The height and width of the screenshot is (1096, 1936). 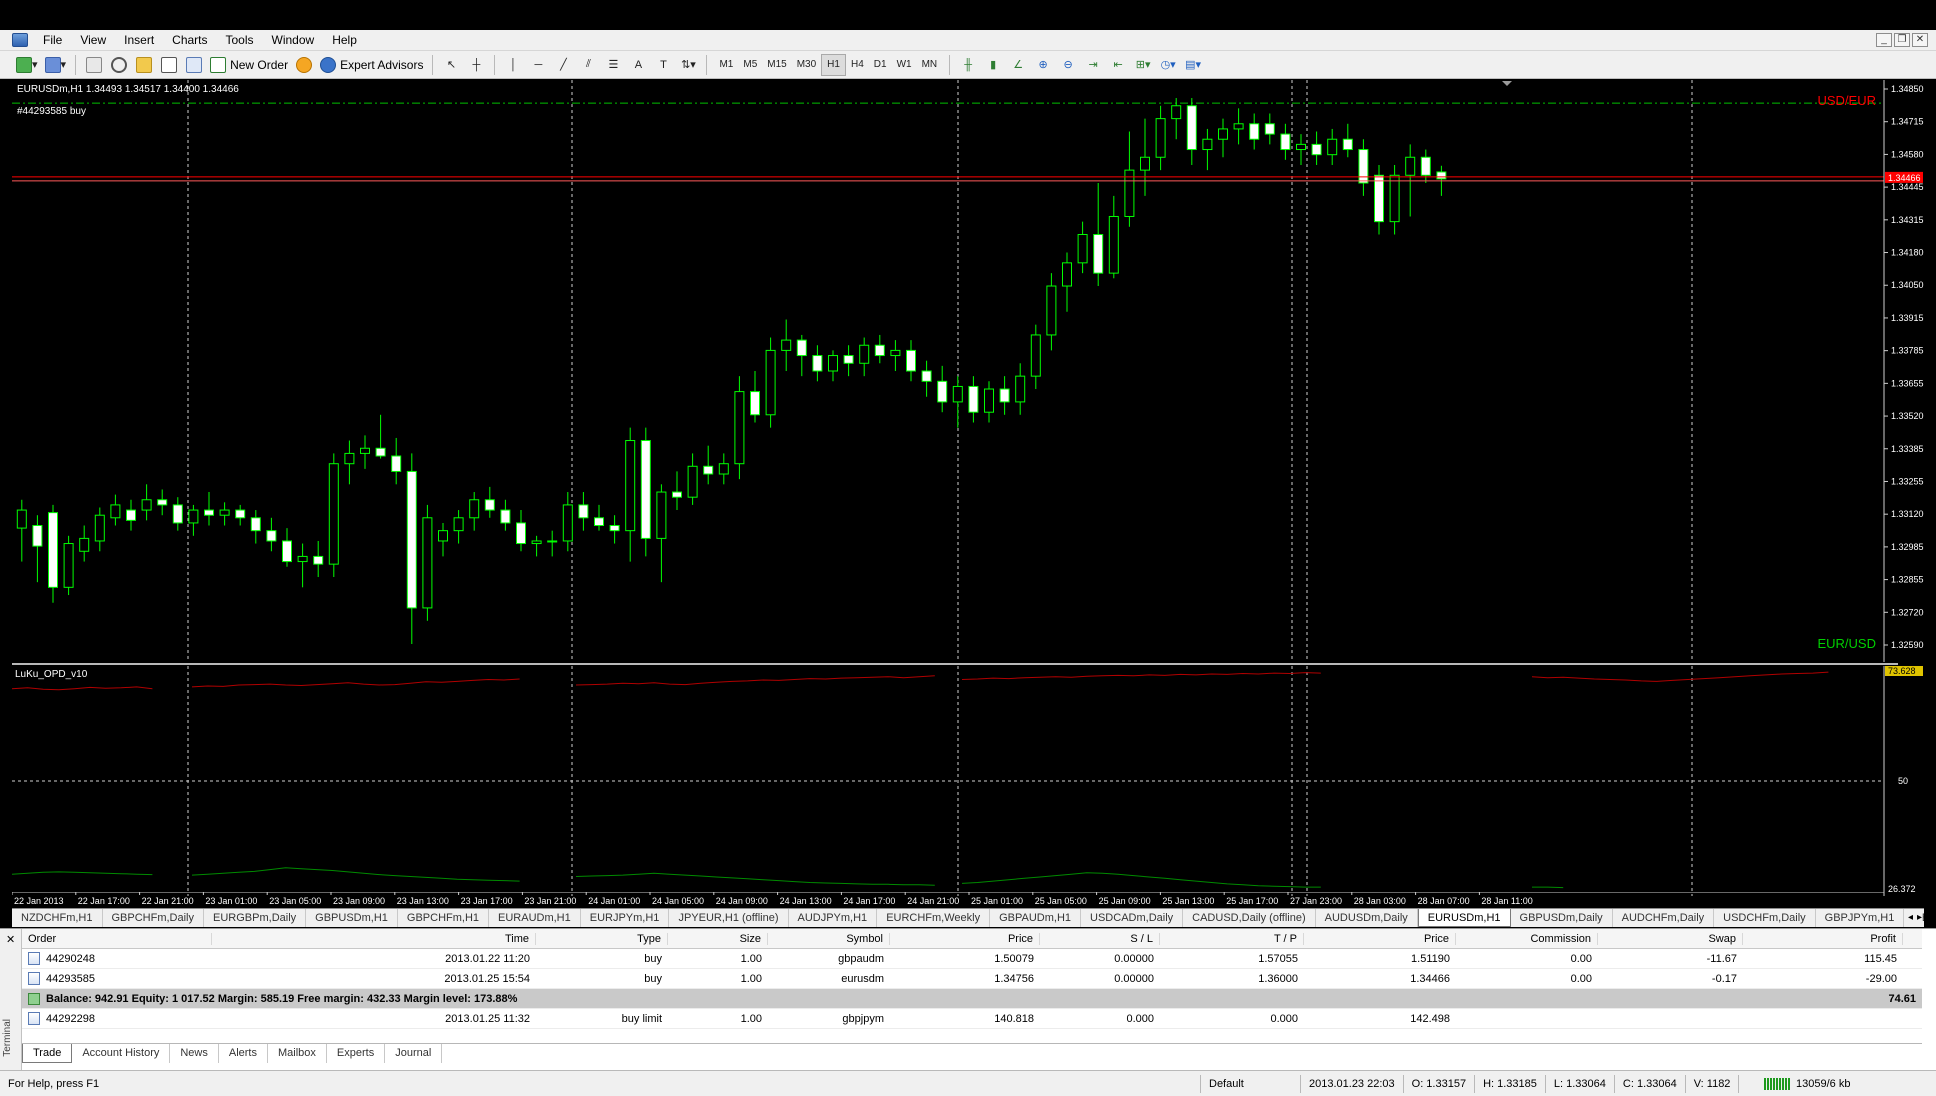 What do you see at coordinates (56, 65) in the screenshot?
I see `profiles-button: ▾` at bounding box center [56, 65].